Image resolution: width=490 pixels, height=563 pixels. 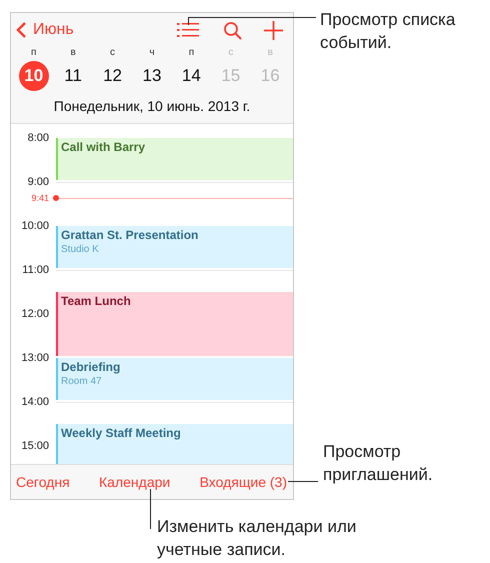 What do you see at coordinates (34, 446) in the screenshot?
I see `hour-label: 15:00` at bounding box center [34, 446].